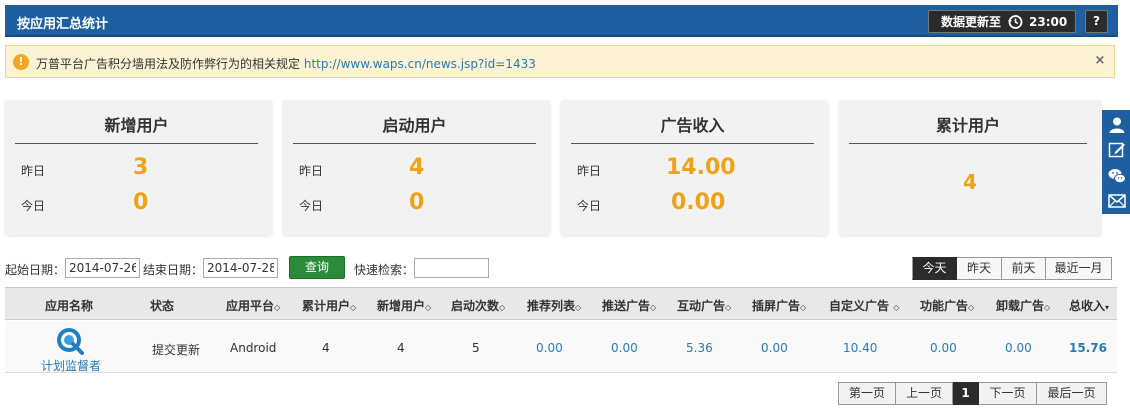 This screenshot has height=415, width=1130. What do you see at coordinates (176, 350) in the screenshot?
I see `cell-status: 提交更新` at bounding box center [176, 350].